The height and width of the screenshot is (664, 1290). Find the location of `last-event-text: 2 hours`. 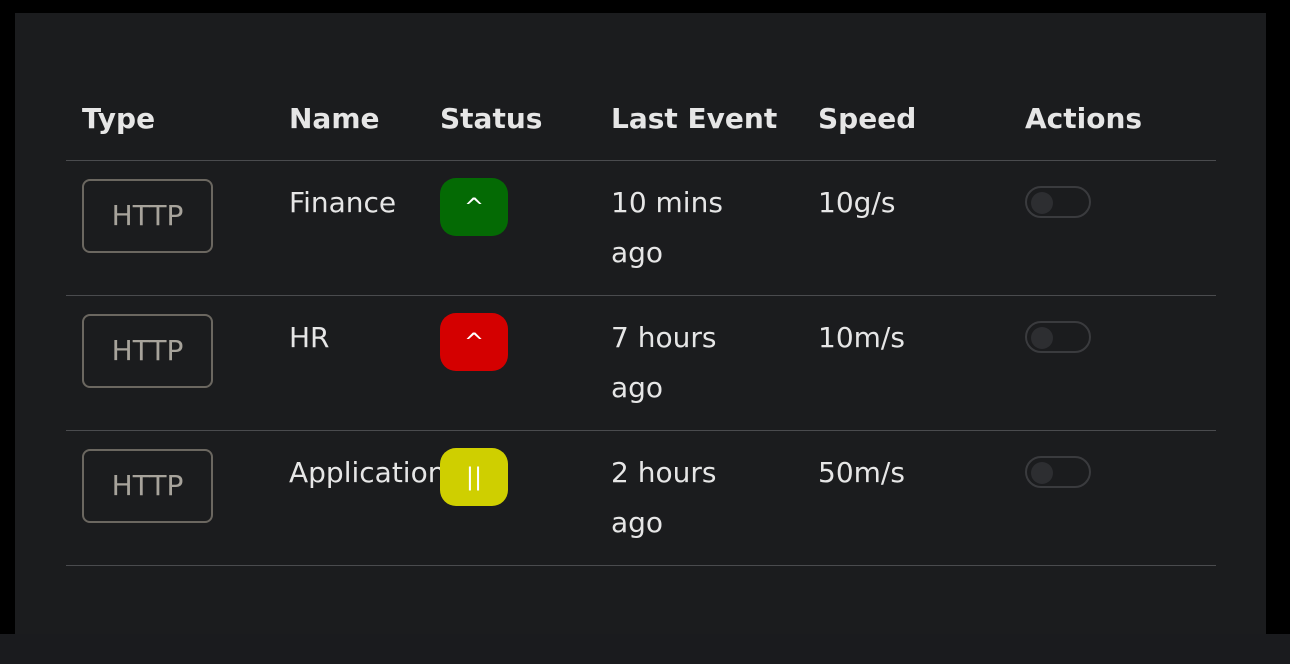

last-event-text: 2 hours is located at coordinates (664, 472).